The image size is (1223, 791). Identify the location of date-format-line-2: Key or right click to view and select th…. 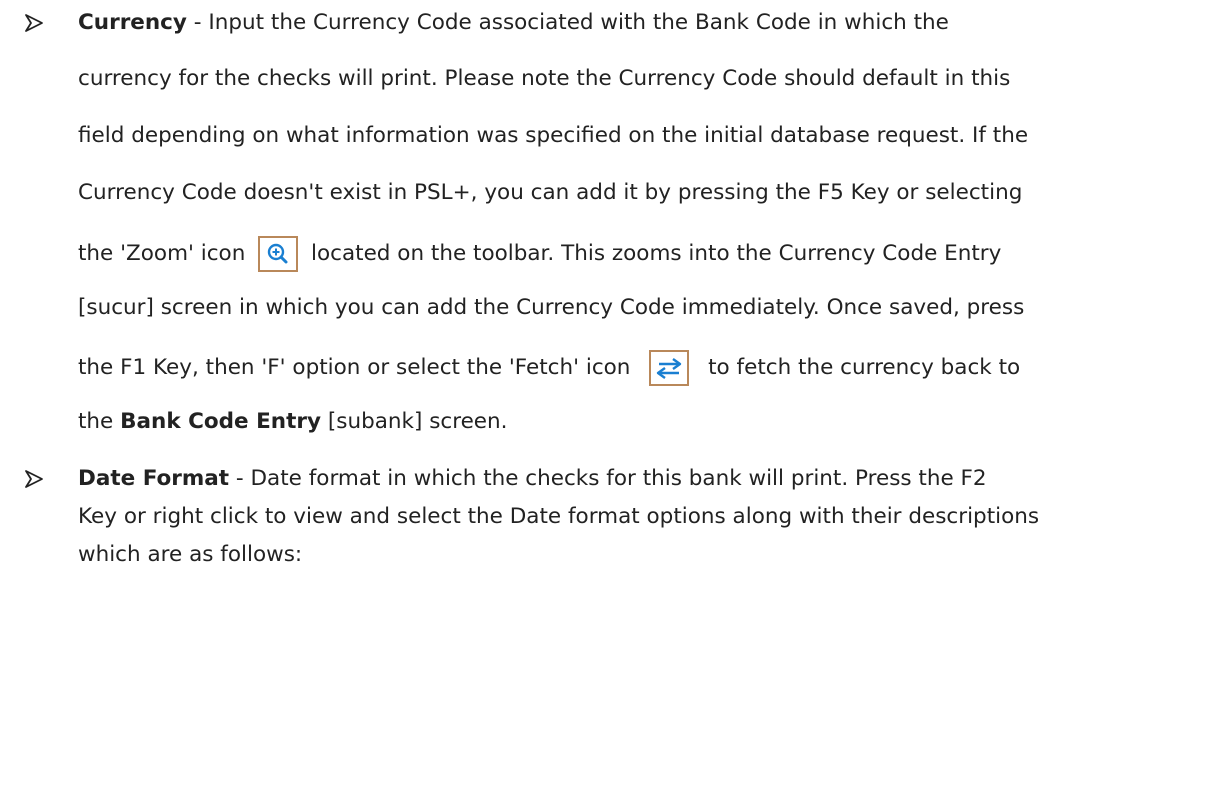
(559, 516).